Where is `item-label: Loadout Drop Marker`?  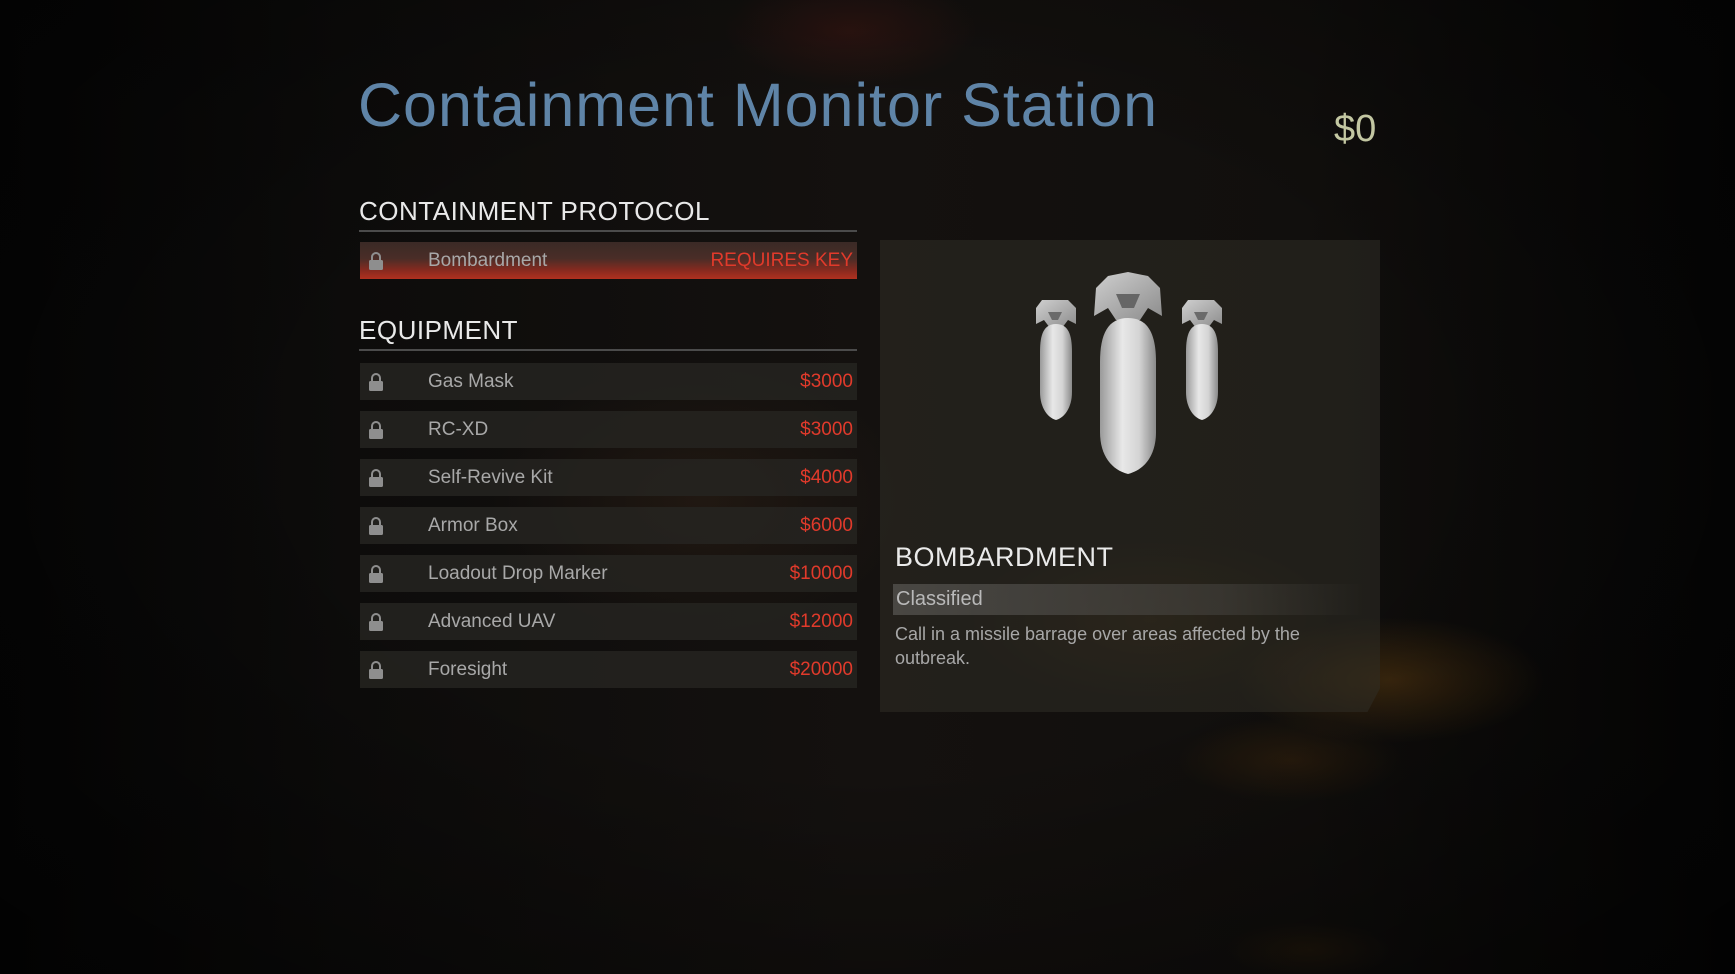
item-label: Loadout Drop Marker is located at coordinates (518, 573).